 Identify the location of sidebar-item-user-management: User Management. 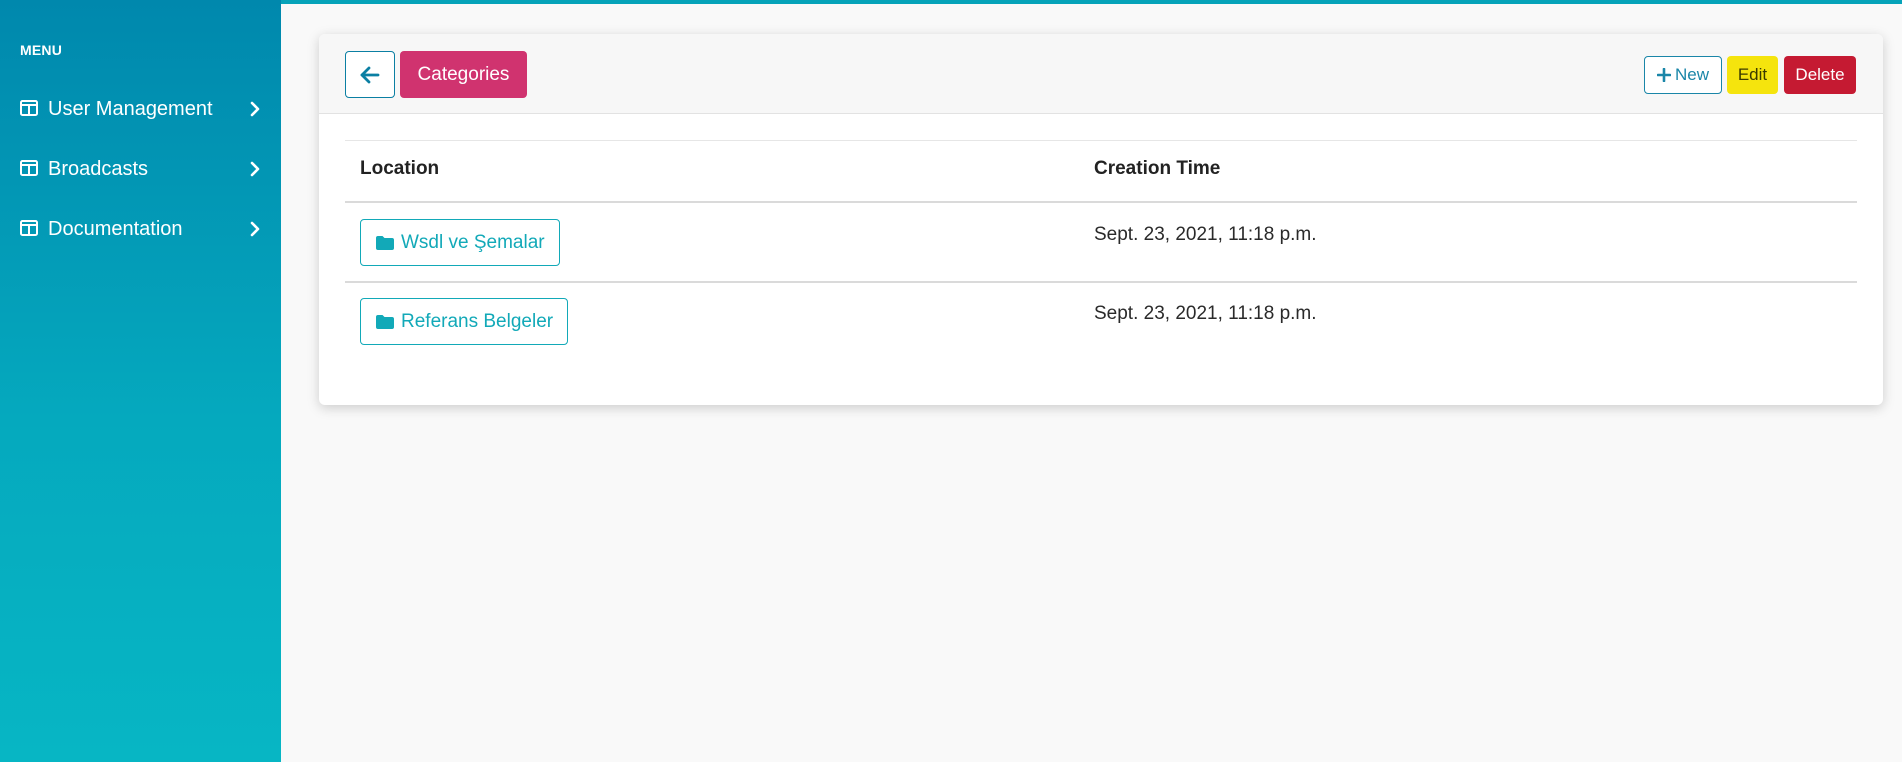
(140, 109).